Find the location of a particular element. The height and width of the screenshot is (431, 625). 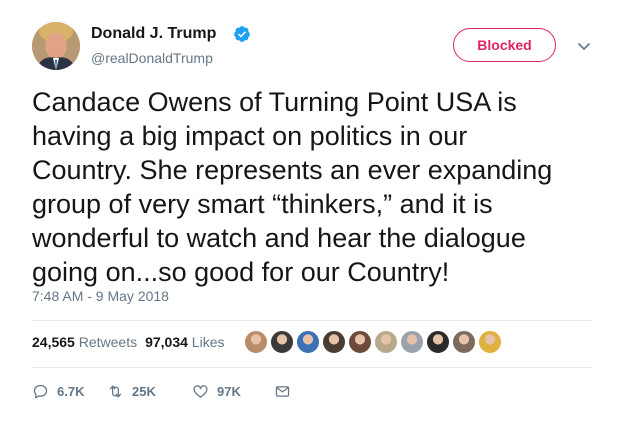

author-handle: @realDonaldTrump is located at coordinates (152, 58).